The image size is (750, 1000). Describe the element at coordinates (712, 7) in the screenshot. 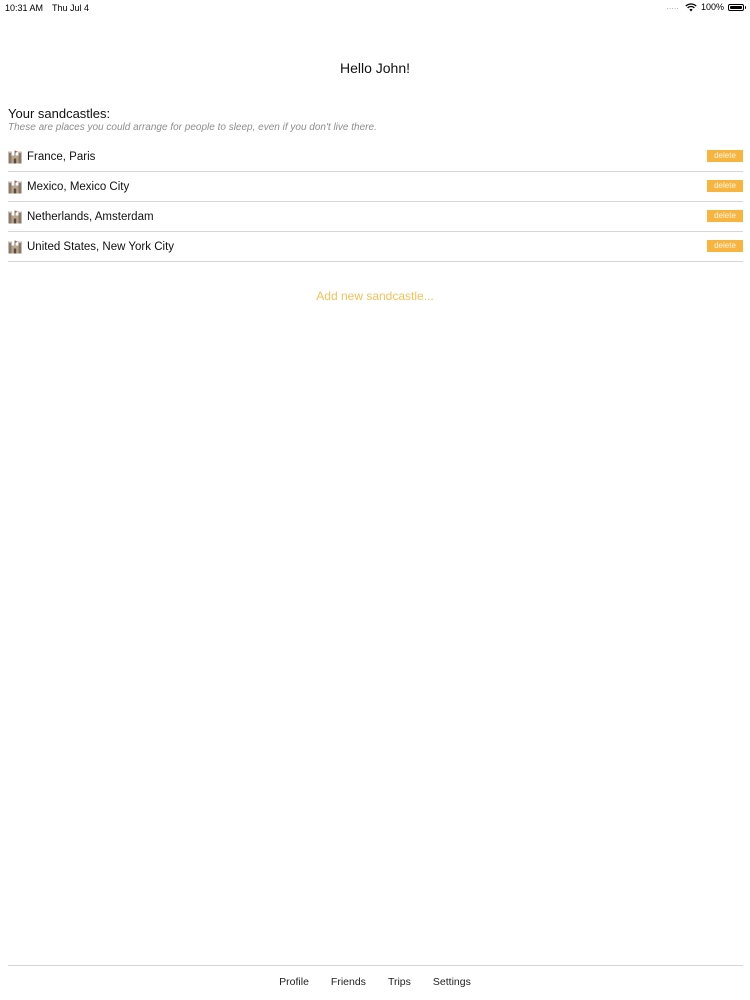

I see `battery-percent: 100%` at that location.